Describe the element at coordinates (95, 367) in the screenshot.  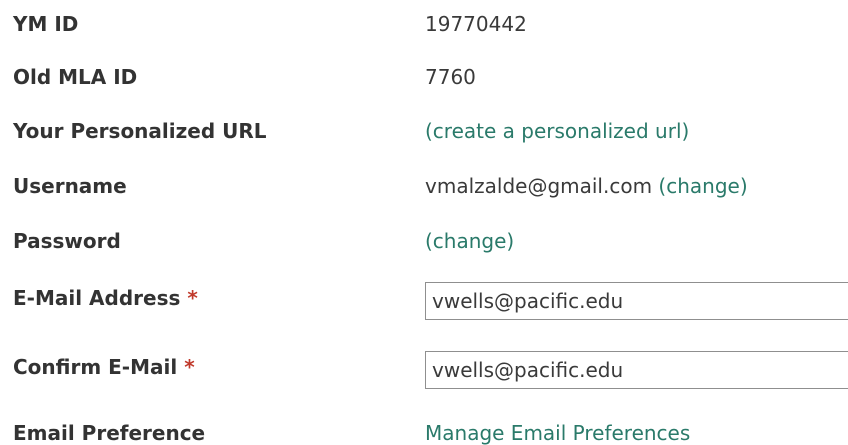
I see `confirm-email-label: Confirm E-Mail` at that location.